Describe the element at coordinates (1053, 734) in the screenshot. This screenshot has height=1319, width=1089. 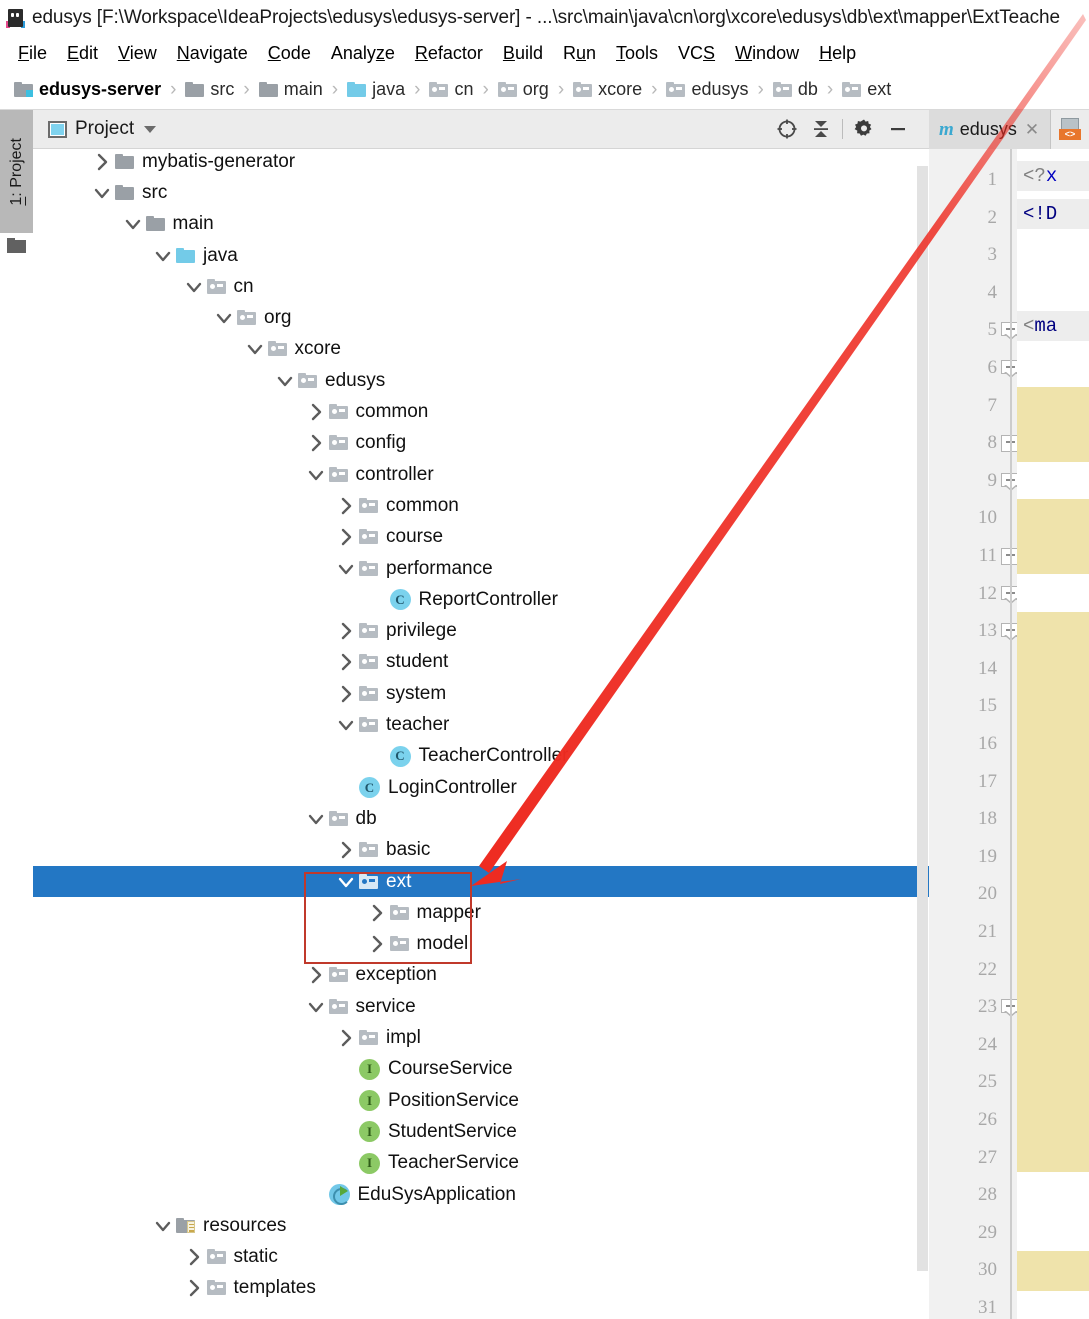
I see `editor-code-area: <?x <!D <ma` at that location.